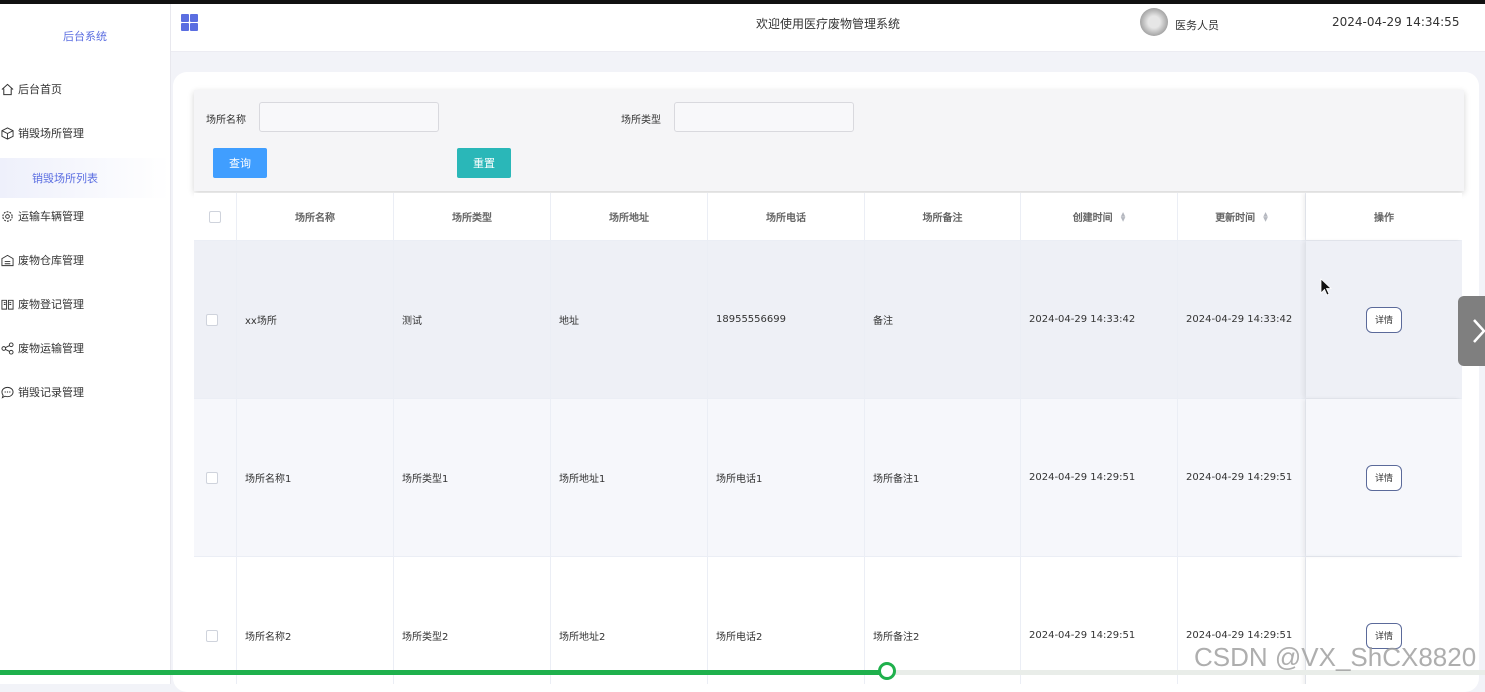 The width and height of the screenshot is (1485, 692). I want to click on cell-address: 场所地址2, so click(629, 620).